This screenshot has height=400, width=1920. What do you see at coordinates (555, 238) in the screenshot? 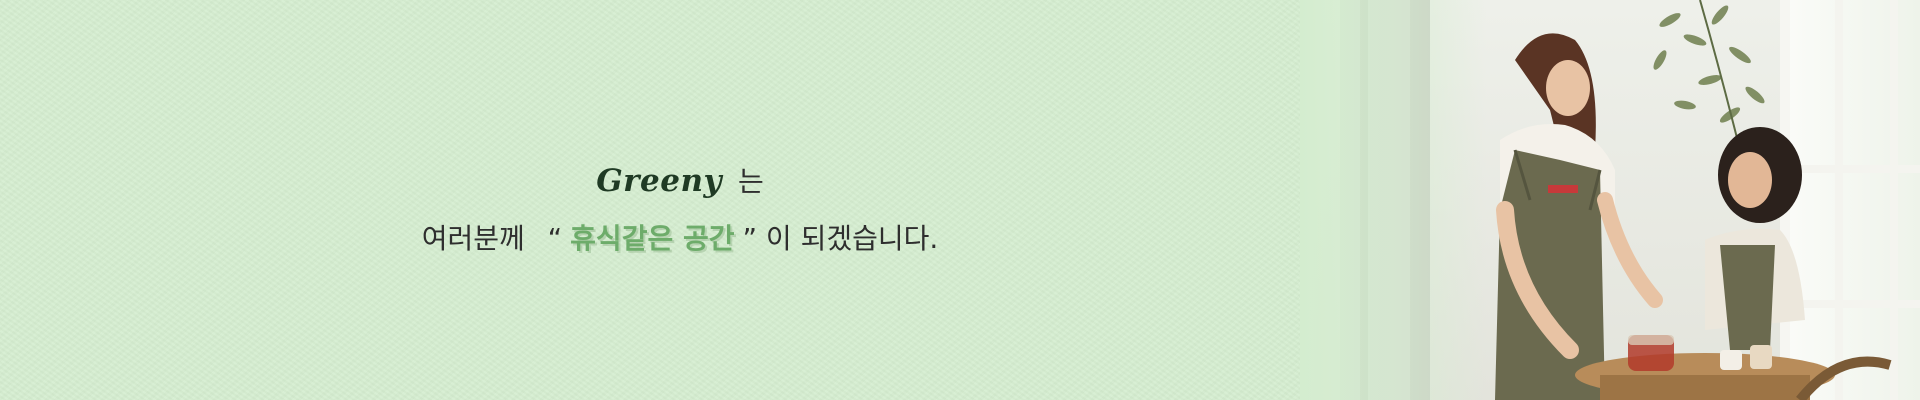
I see `quote-open: “` at bounding box center [555, 238].